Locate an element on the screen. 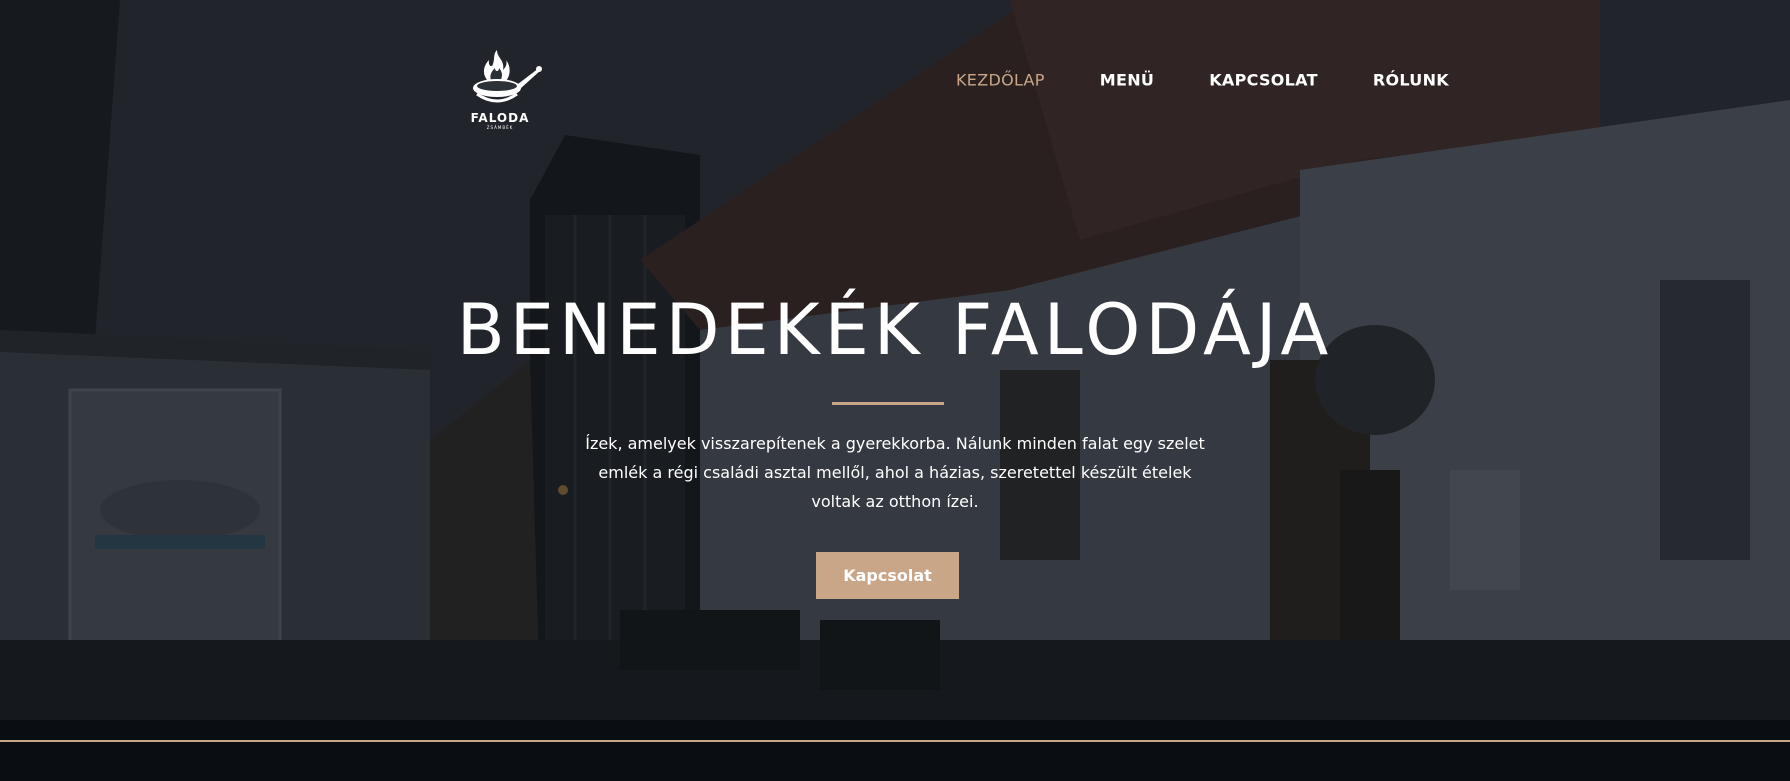 This screenshot has width=1790, height=781. gold-divider-line is located at coordinates (895, 741).